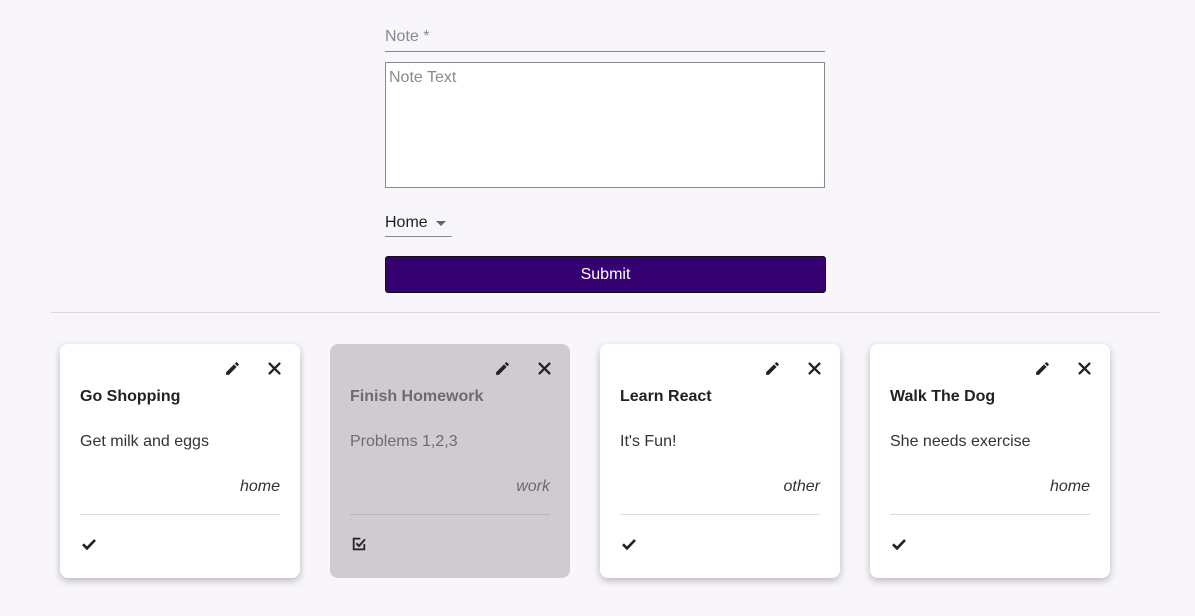 This screenshot has height=616, width=1195. Describe the element at coordinates (404, 441) in the screenshot. I see `note-body: Problems 1,2,3` at that location.